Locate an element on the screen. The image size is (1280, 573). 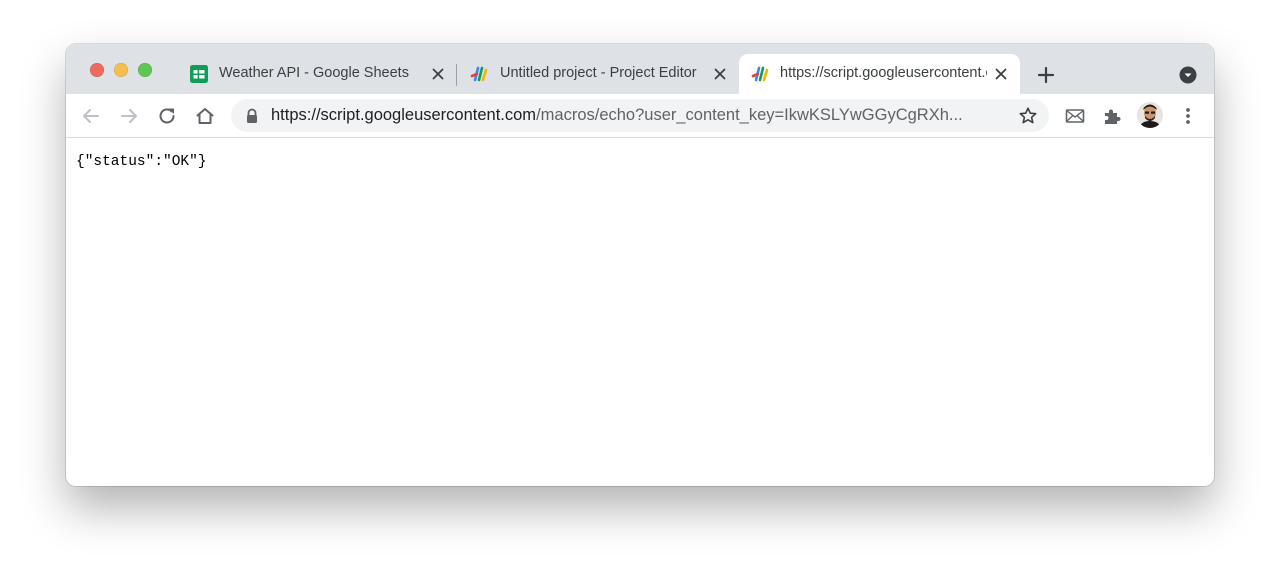
google-sheets-icon is located at coordinates (199, 74).